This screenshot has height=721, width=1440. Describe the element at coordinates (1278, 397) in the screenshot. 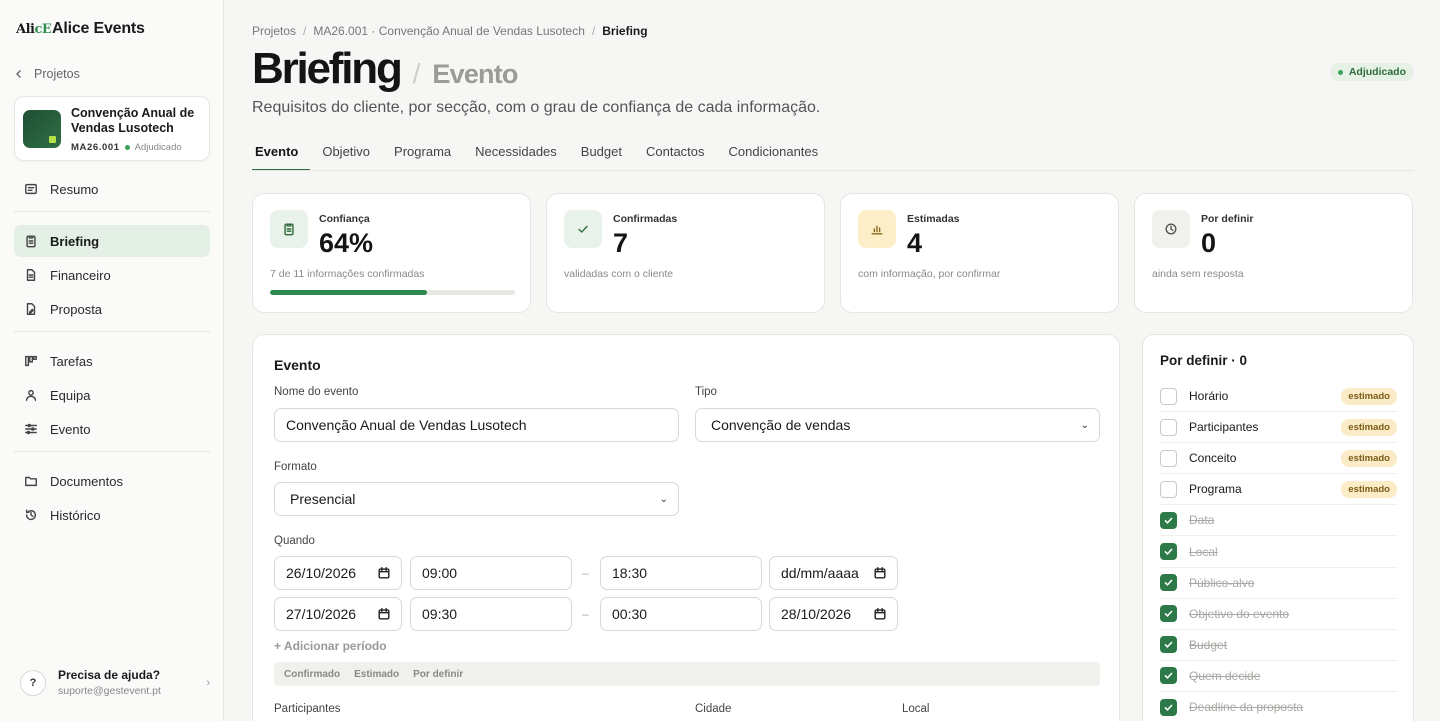

I see `checklist-item: Horário estimado` at that location.